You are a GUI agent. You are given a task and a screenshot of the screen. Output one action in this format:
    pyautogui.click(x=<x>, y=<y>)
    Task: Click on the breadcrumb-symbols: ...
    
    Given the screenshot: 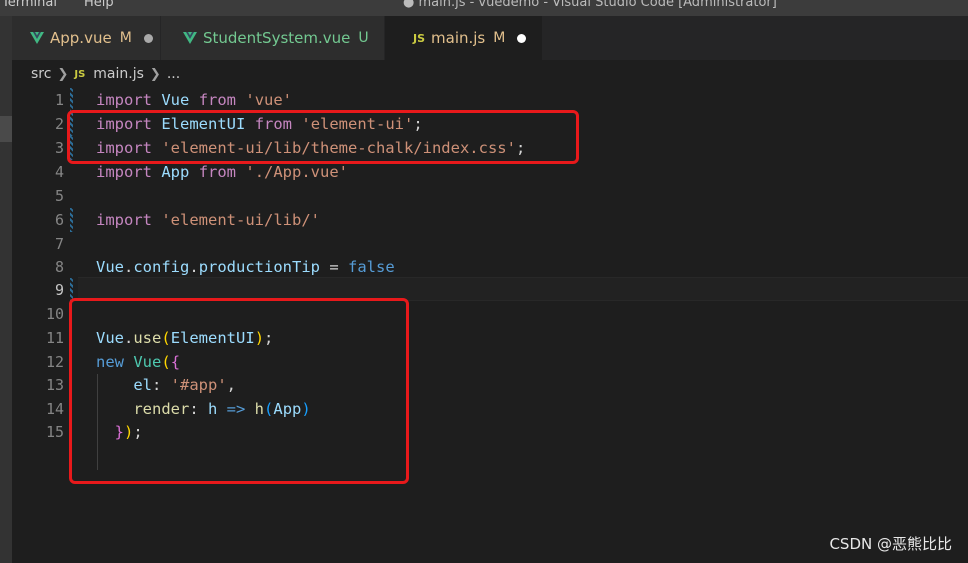 What is the action you would take?
    pyautogui.click(x=173, y=74)
    